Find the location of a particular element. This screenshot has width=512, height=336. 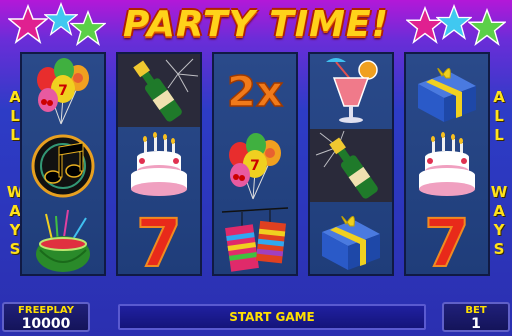

symbol-multiplier: 2x is located at coordinates (255, 90).